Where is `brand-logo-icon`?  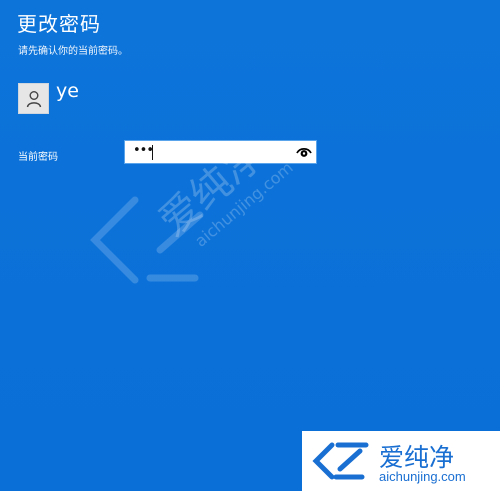
brand-logo-icon is located at coordinates (340, 461).